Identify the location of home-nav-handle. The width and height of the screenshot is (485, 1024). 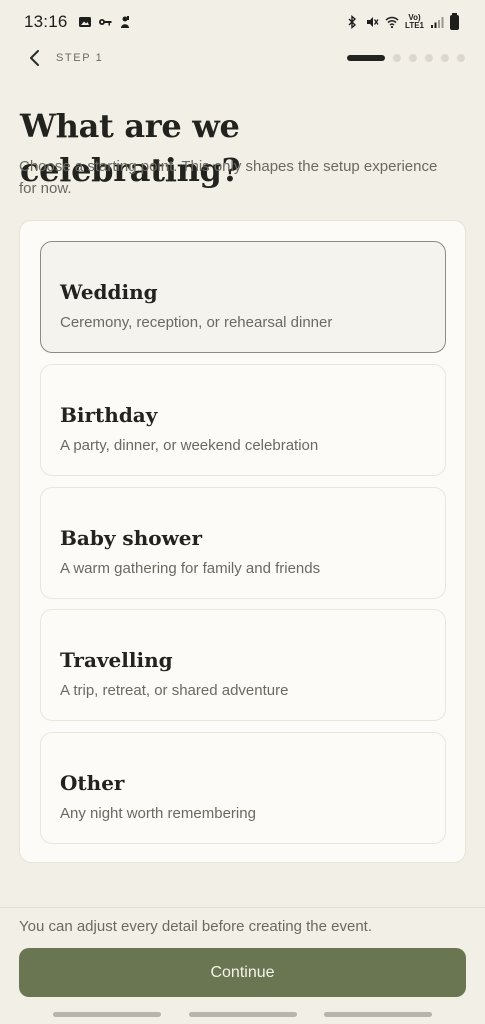
(243, 1014).